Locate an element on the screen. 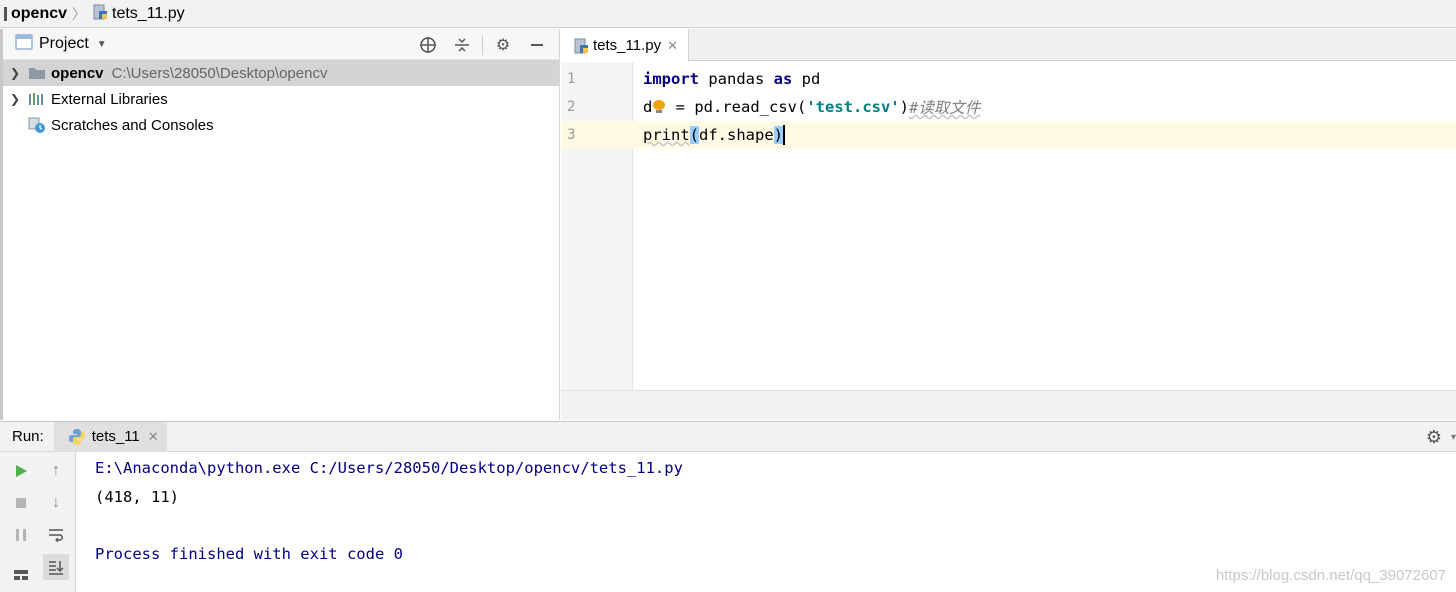  run-tab-label: tets_11 is located at coordinates (115, 436).